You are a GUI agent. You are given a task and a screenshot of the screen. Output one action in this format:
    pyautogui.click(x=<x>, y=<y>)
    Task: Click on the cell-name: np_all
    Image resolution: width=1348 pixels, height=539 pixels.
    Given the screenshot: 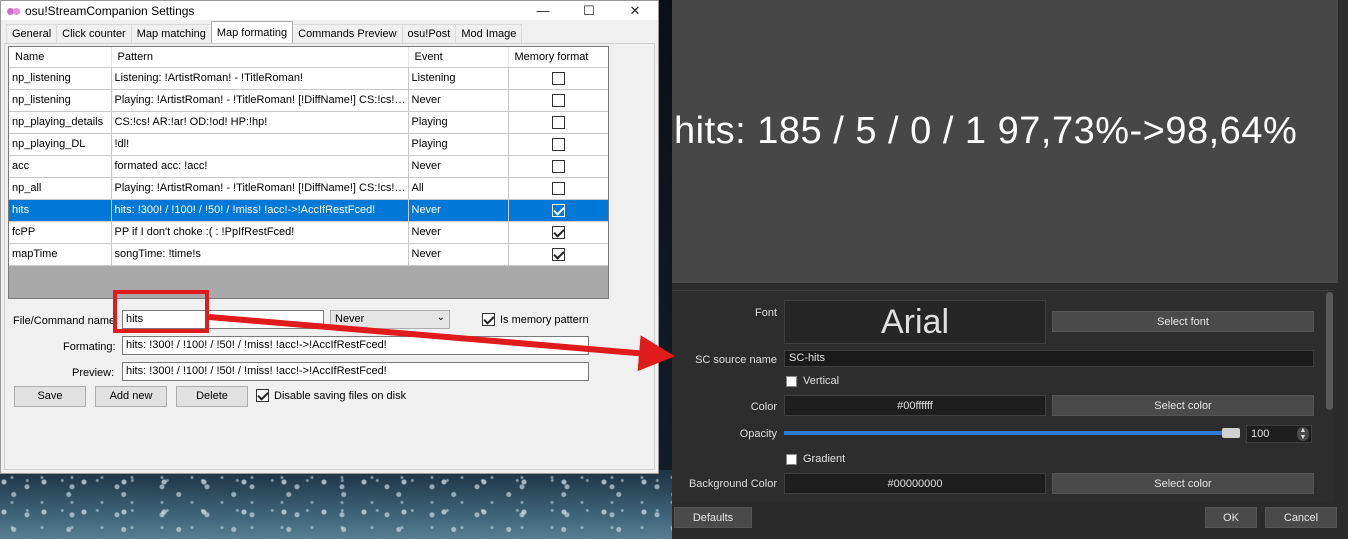 What is the action you would take?
    pyautogui.click(x=60, y=188)
    